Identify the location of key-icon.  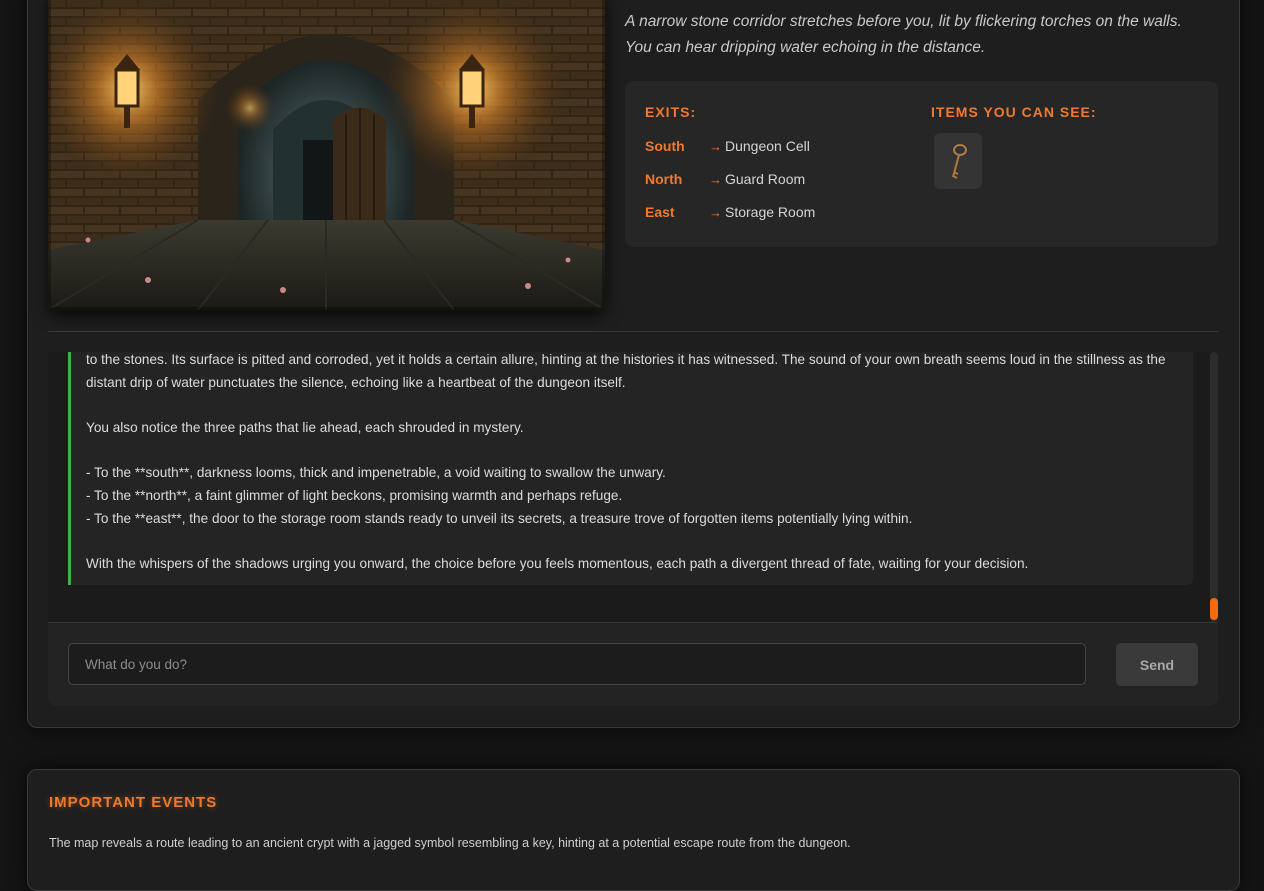
(959, 161).